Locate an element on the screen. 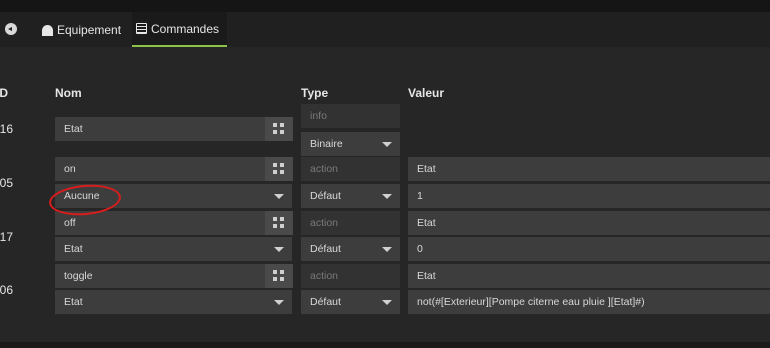 This screenshot has height=348, width=770. command-name-input: toggle is located at coordinates (173, 276).